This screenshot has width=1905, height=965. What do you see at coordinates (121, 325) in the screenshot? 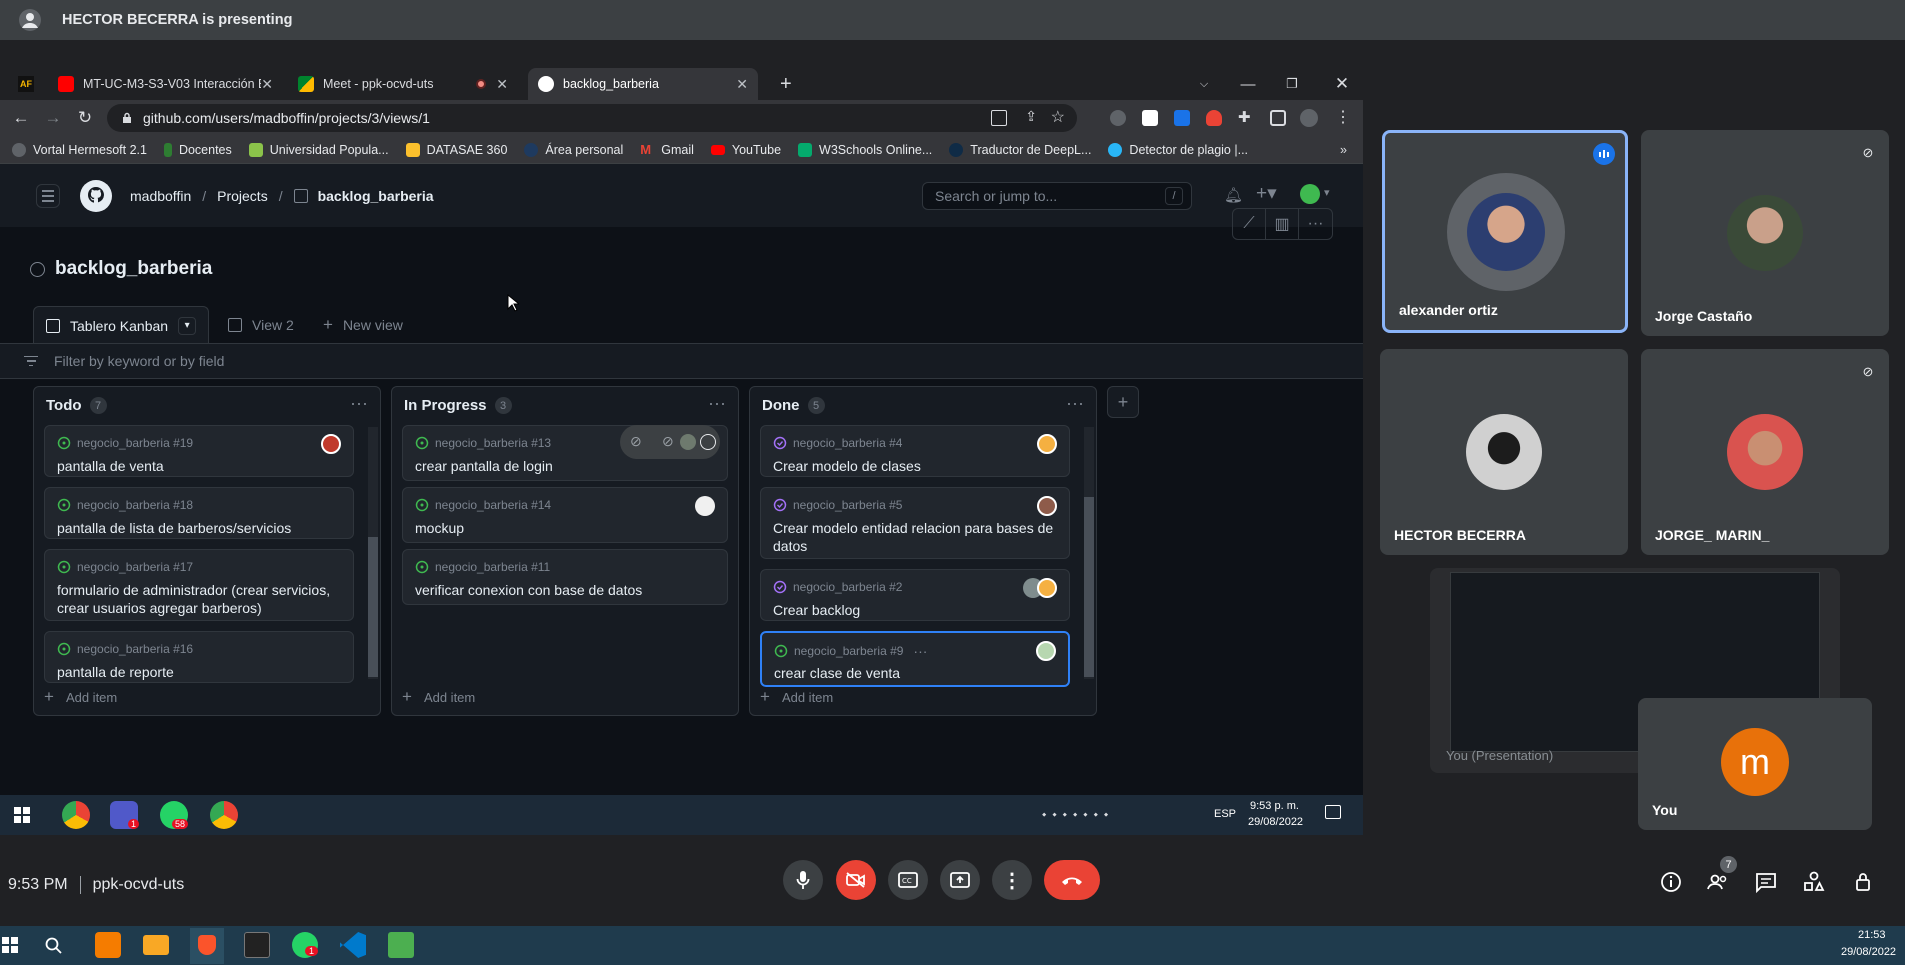
I see `view-tab-kanban: Tablero Kanban ▾` at bounding box center [121, 325].